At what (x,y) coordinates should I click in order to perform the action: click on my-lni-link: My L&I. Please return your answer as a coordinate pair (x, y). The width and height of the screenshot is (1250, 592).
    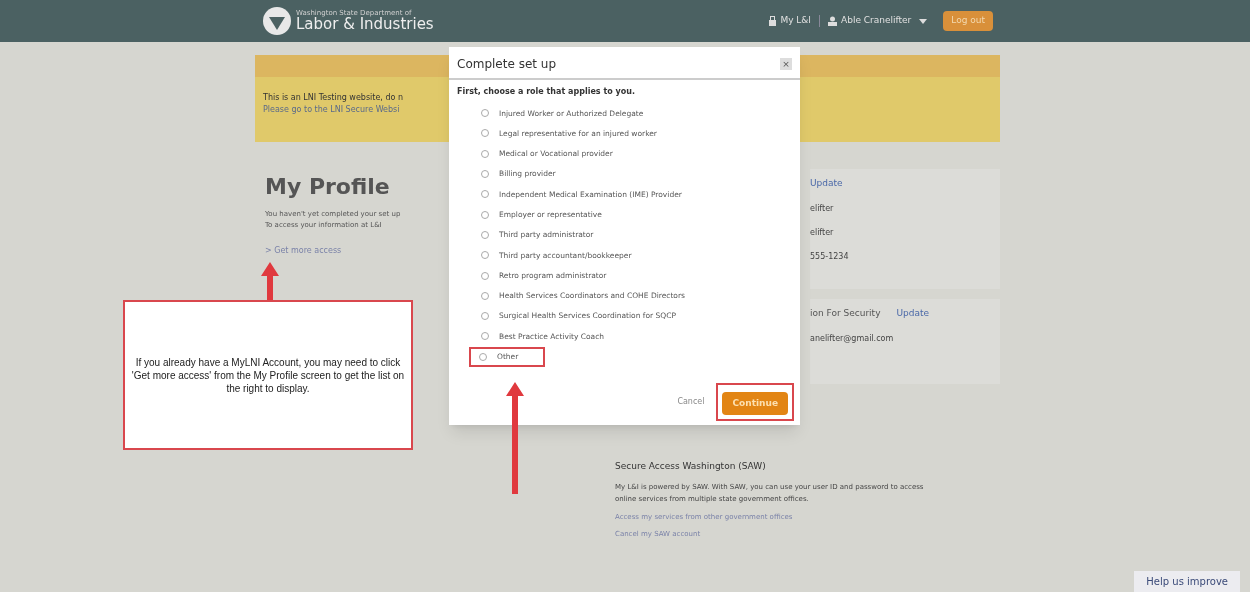
    Looking at the image, I should click on (795, 21).